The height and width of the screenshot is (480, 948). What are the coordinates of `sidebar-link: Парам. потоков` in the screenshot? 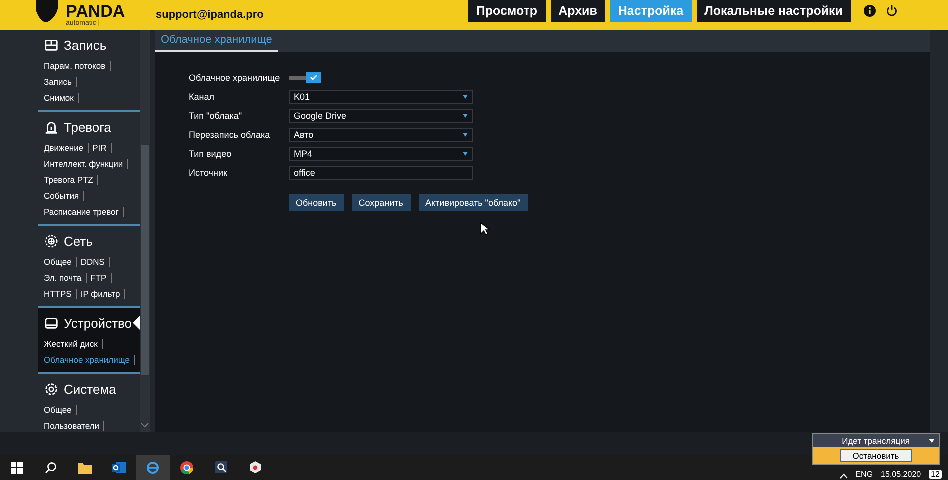 It's located at (77, 66).